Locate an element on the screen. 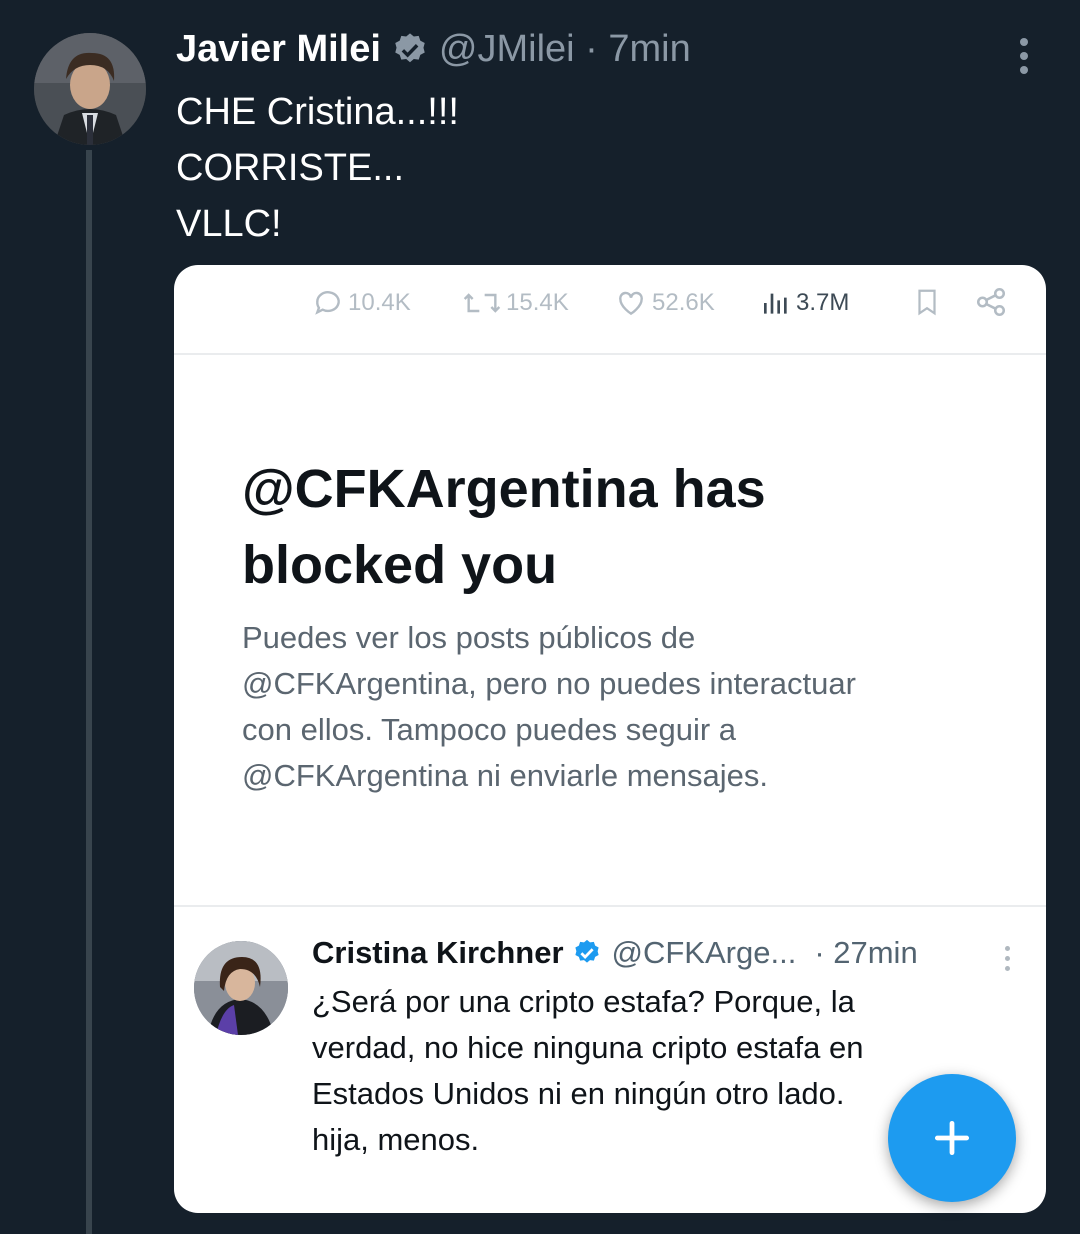  post-text-line: CHE Cristina...!!! is located at coordinates (317, 112).